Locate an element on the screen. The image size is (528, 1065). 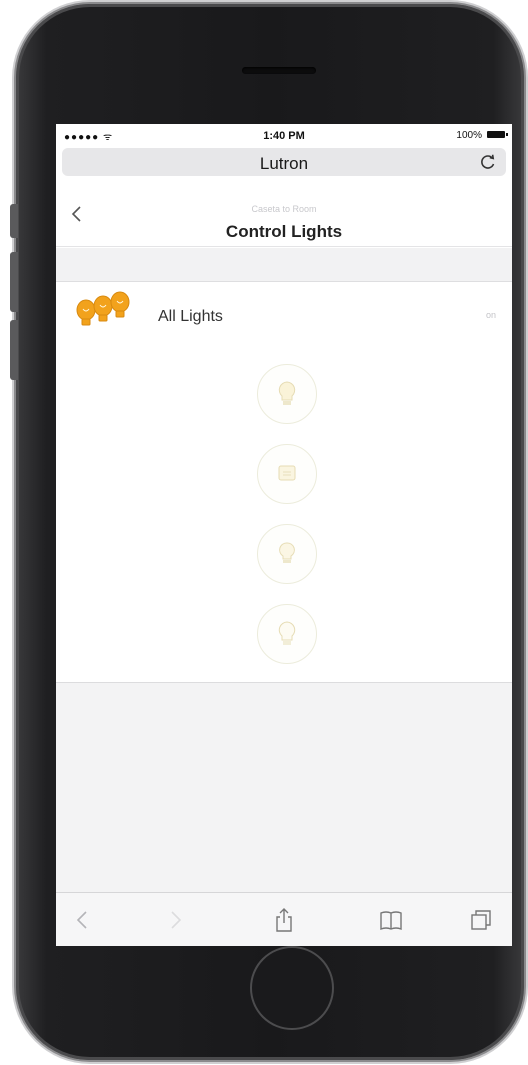
bulb-low-icon is located at coordinates (287, 552).